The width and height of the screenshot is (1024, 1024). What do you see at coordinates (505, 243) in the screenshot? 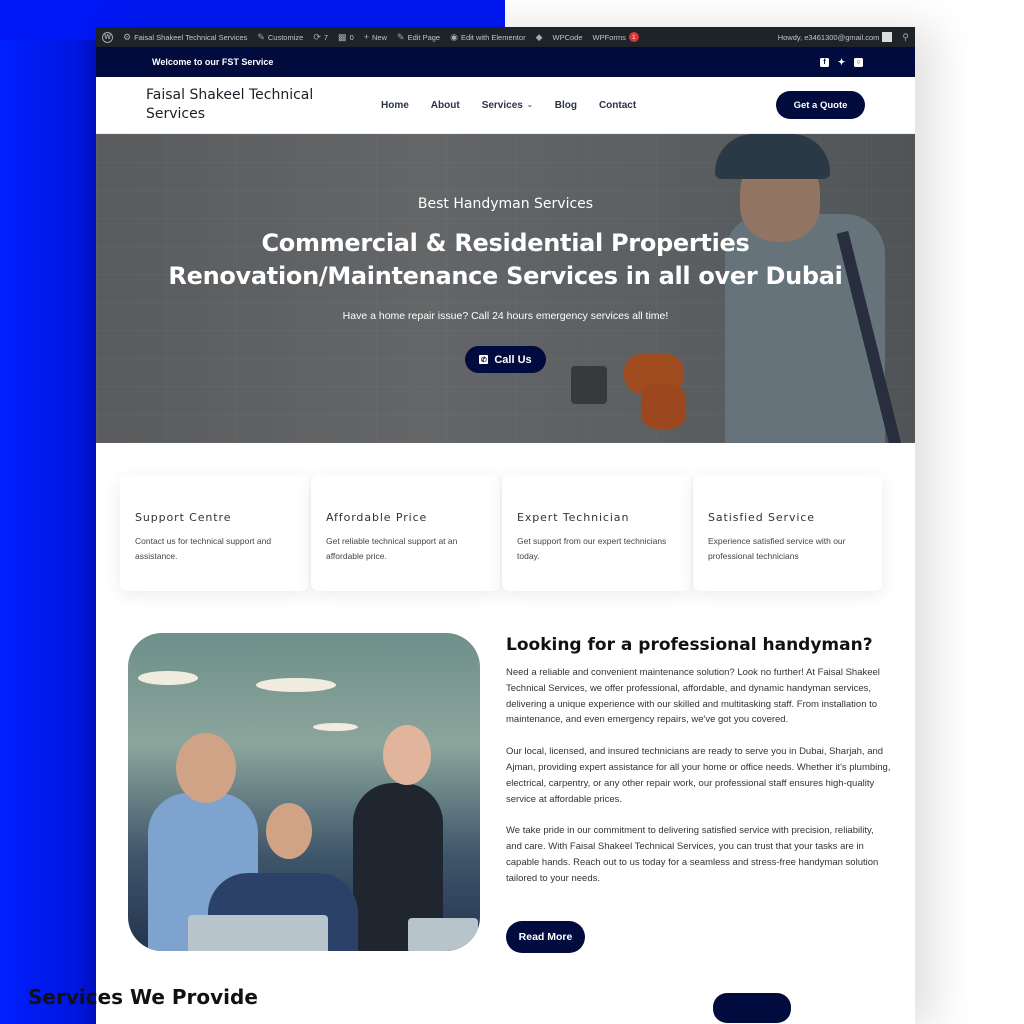
I see `hero-title-line-1: Commercial & Residential Properties` at bounding box center [505, 243].